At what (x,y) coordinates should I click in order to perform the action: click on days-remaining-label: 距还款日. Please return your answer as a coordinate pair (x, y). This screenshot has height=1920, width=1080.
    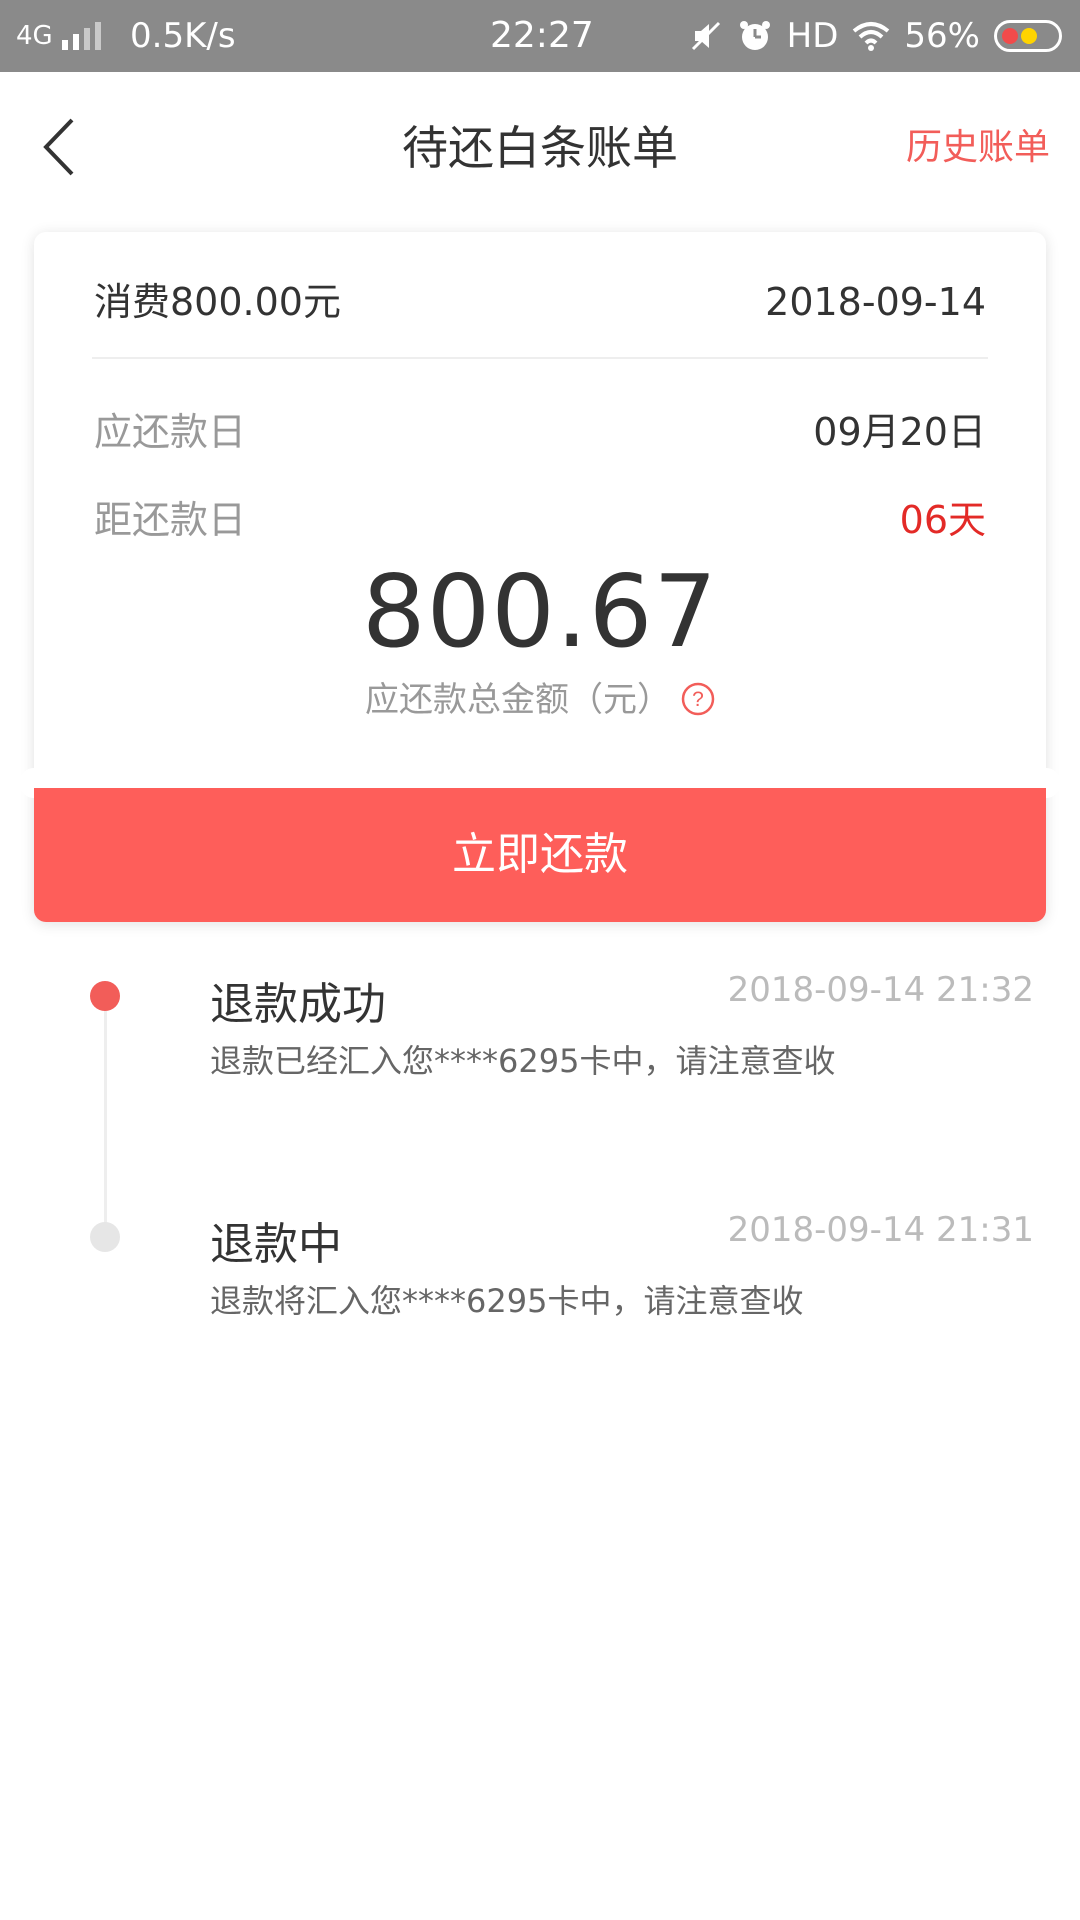
    Looking at the image, I should click on (170, 520).